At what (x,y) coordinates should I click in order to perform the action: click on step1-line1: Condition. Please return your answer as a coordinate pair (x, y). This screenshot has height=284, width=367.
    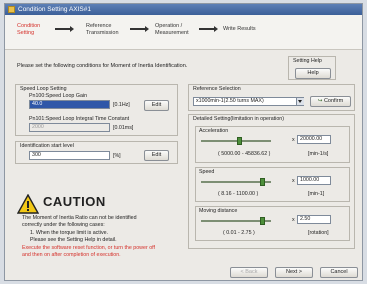
    Looking at the image, I should click on (29, 26).